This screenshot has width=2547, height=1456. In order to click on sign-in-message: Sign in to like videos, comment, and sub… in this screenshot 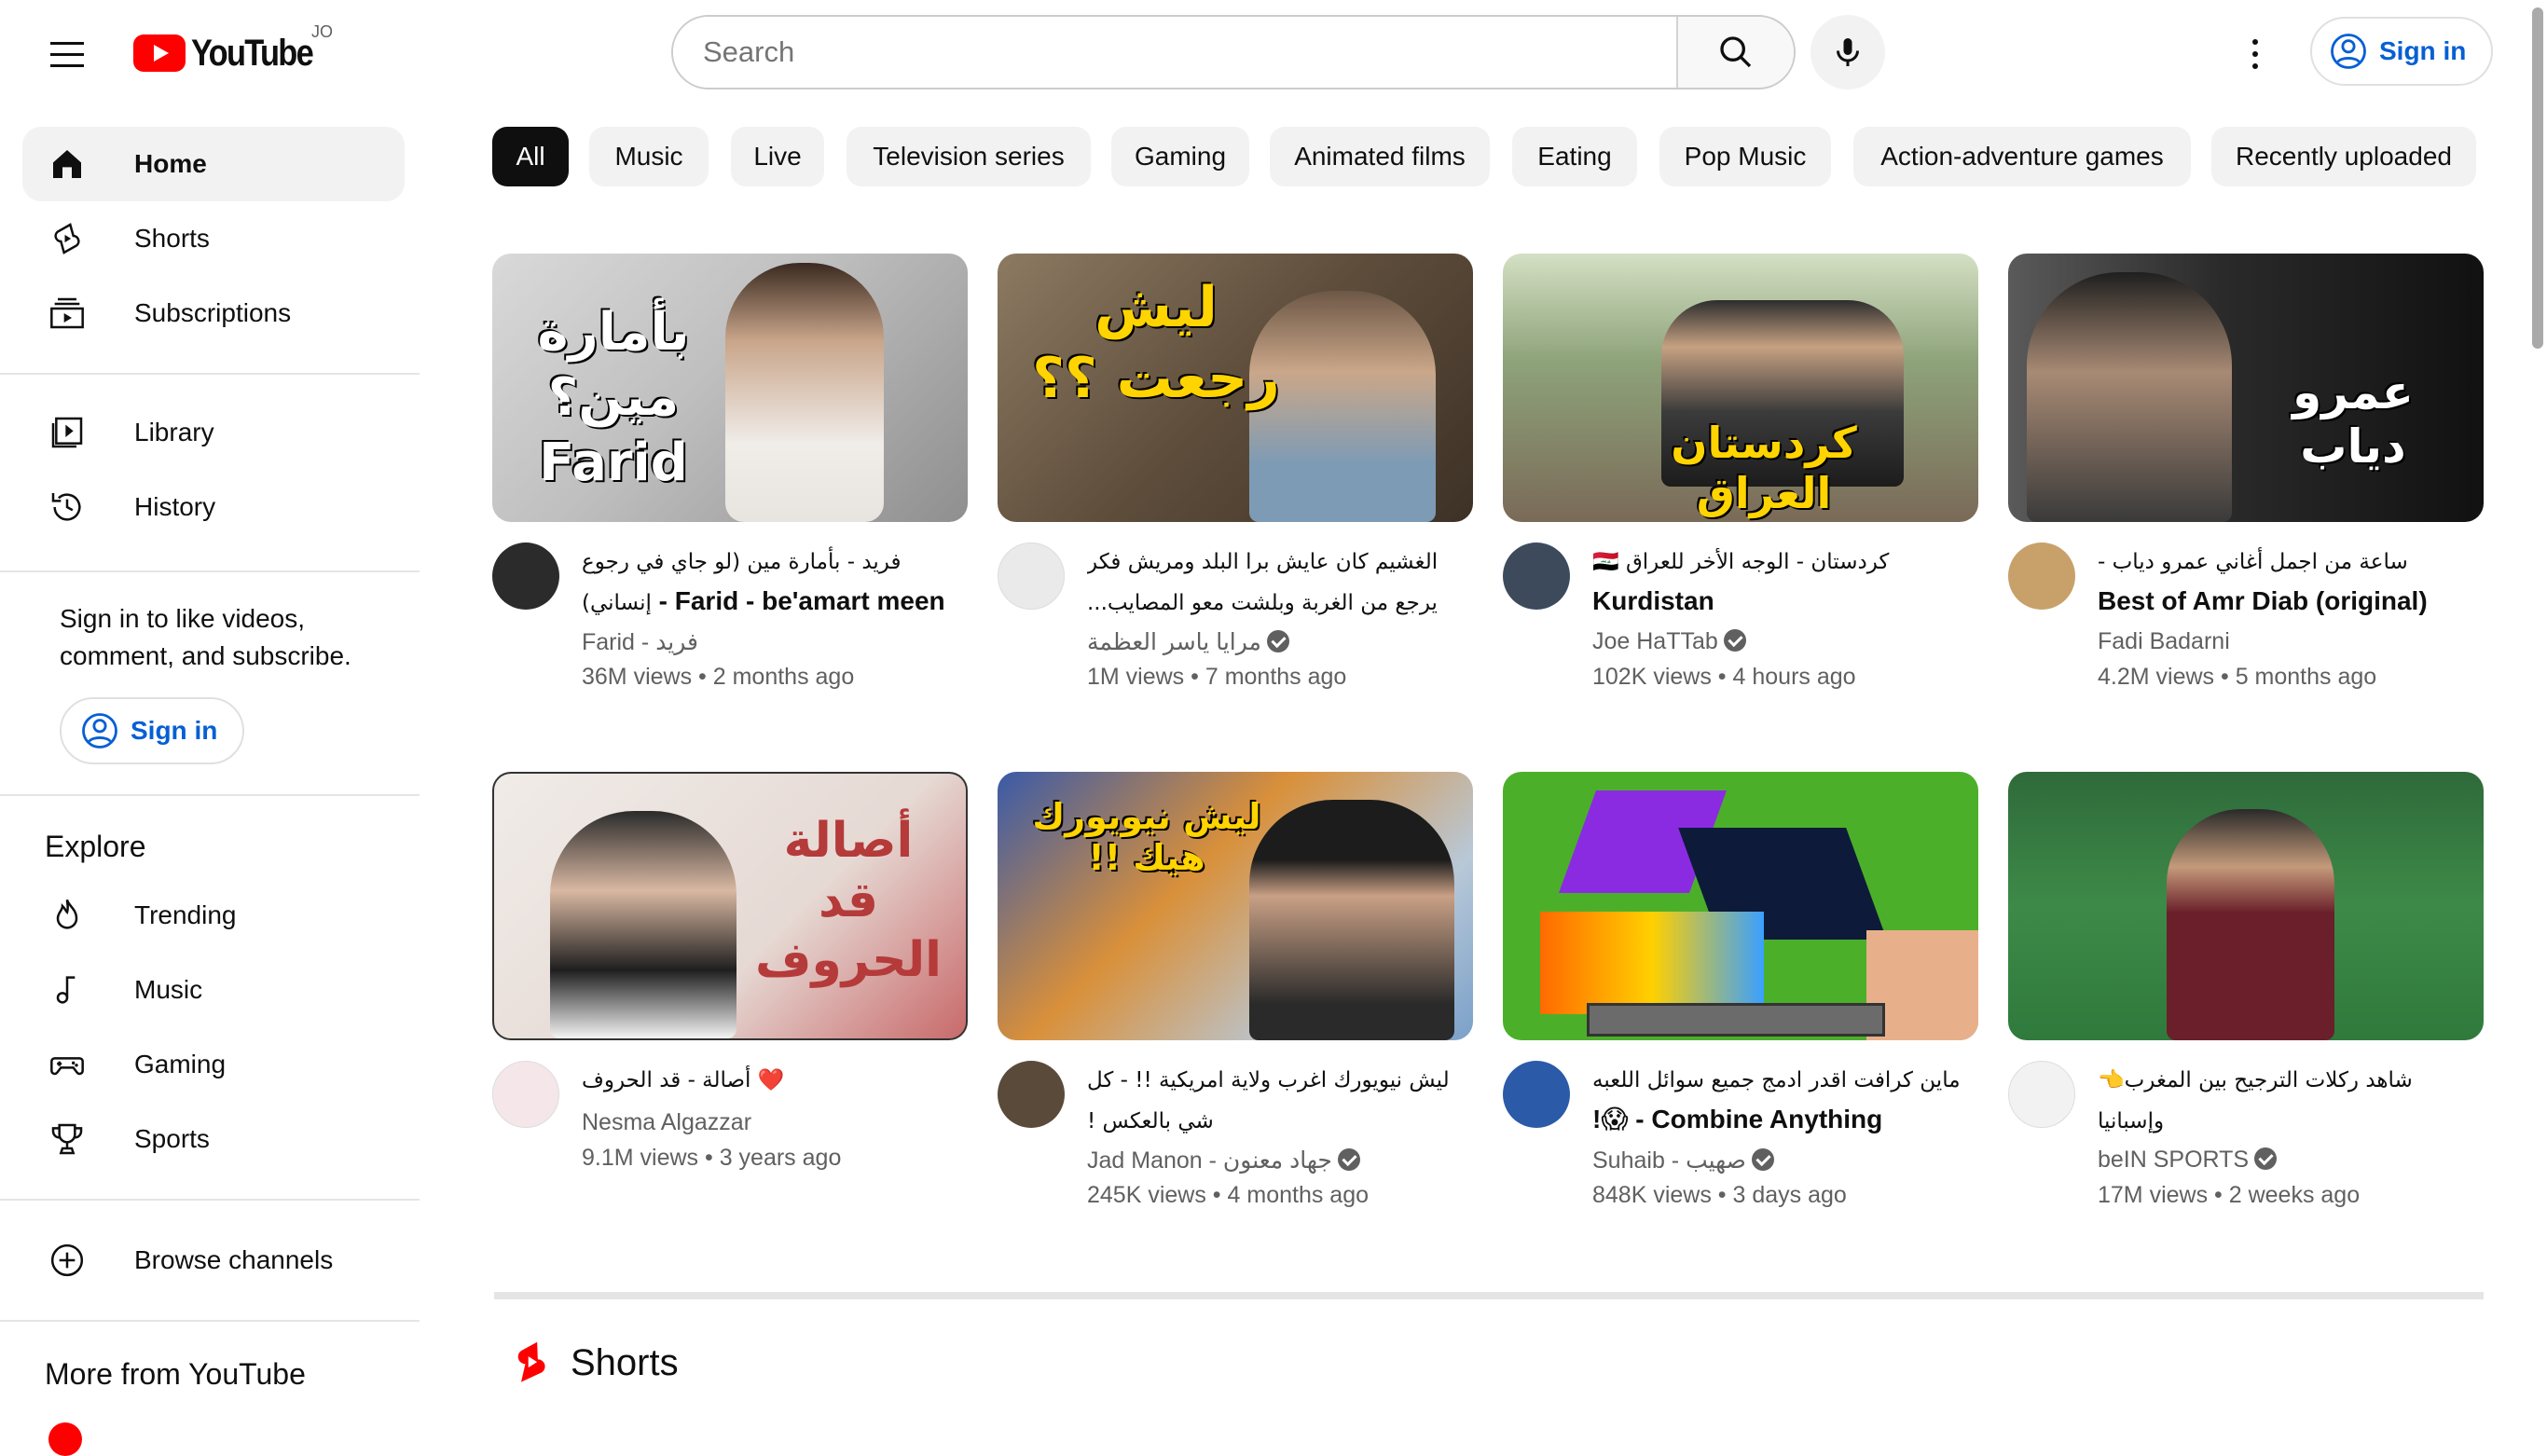, I will do `click(205, 637)`.